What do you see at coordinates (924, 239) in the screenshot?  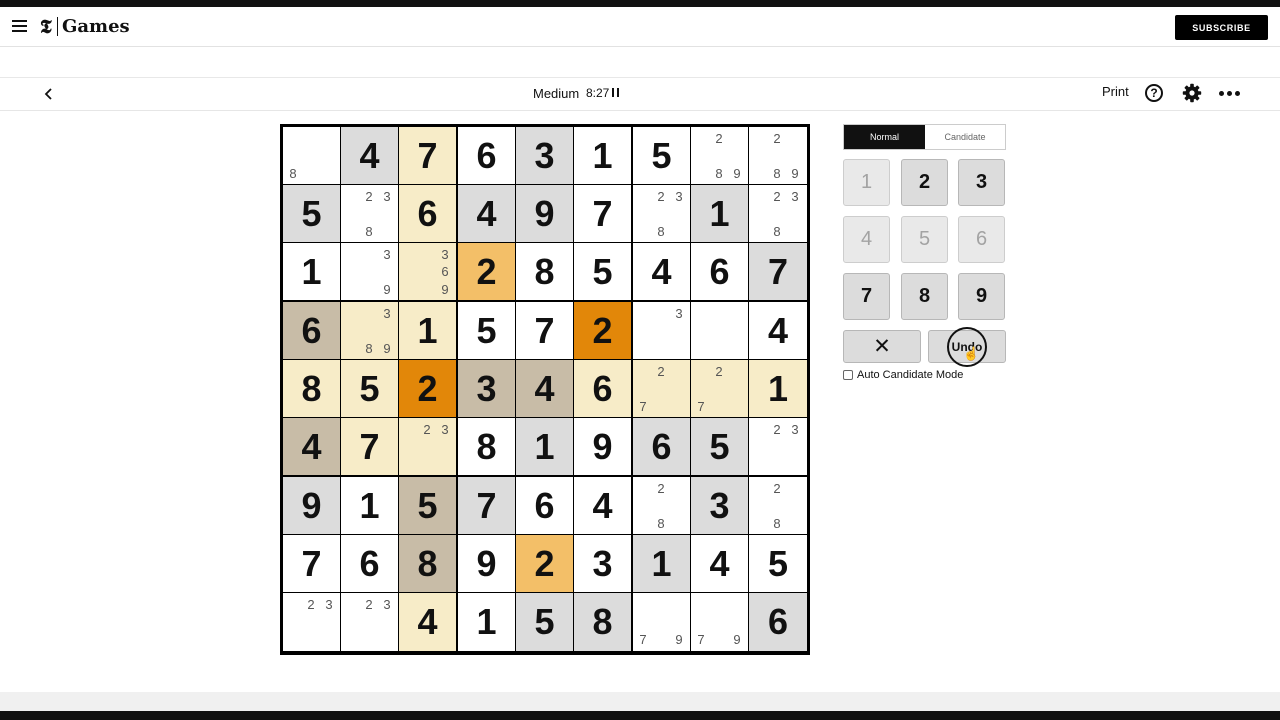 I see `number-key: 5` at bounding box center [924, 239].